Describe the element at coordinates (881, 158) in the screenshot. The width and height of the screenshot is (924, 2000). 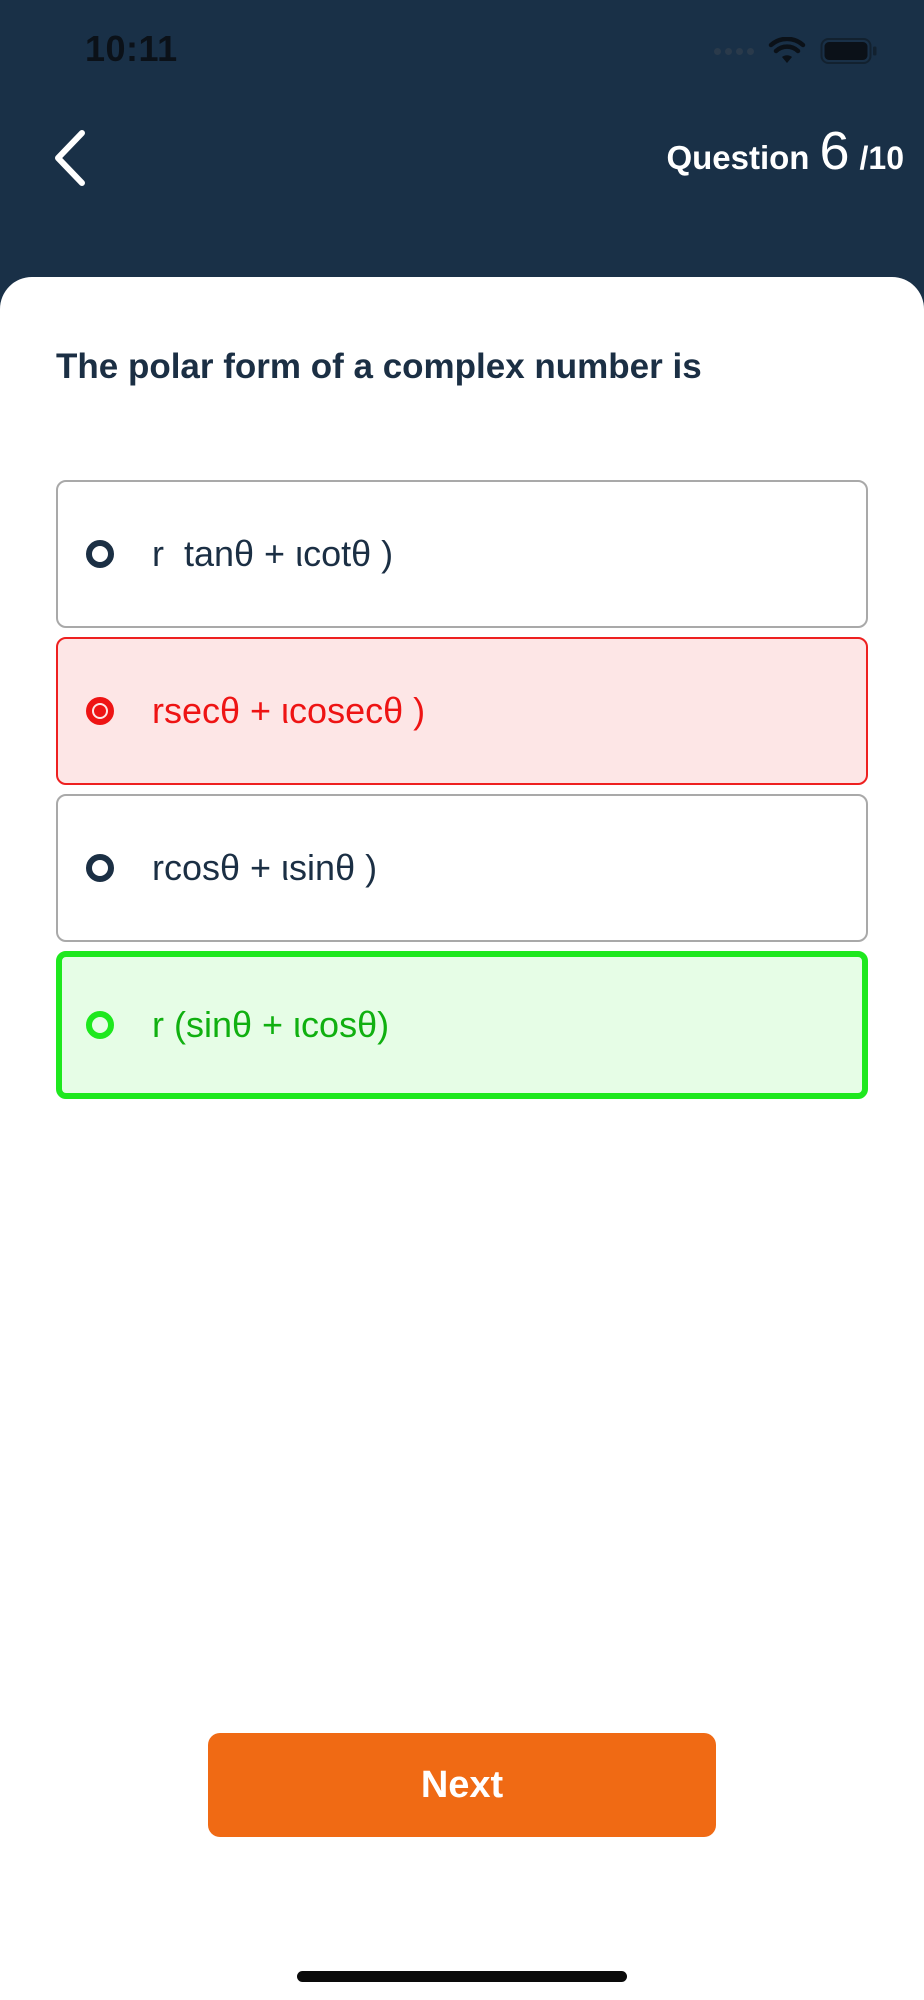
I see `question-total: /10` at that location.